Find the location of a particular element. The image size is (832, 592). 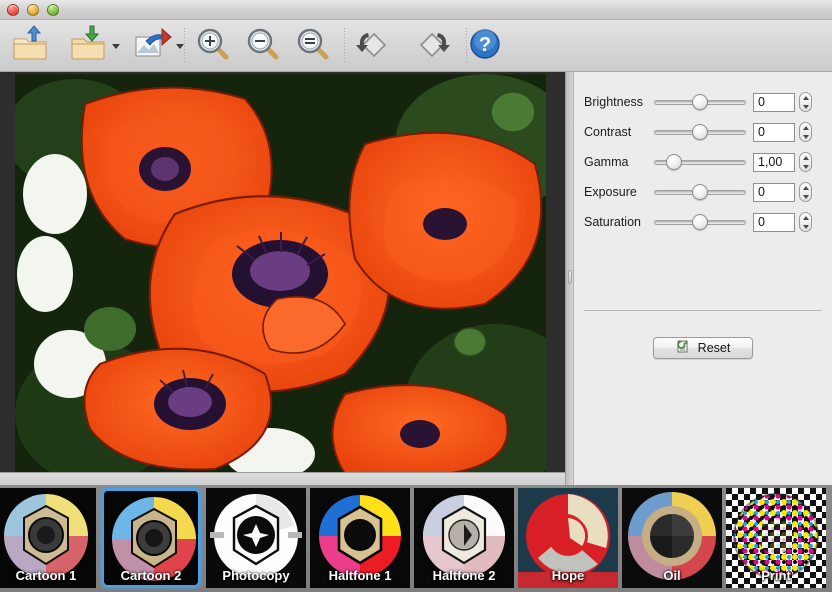

contrast-stepper is located at coordinates (805, 132).